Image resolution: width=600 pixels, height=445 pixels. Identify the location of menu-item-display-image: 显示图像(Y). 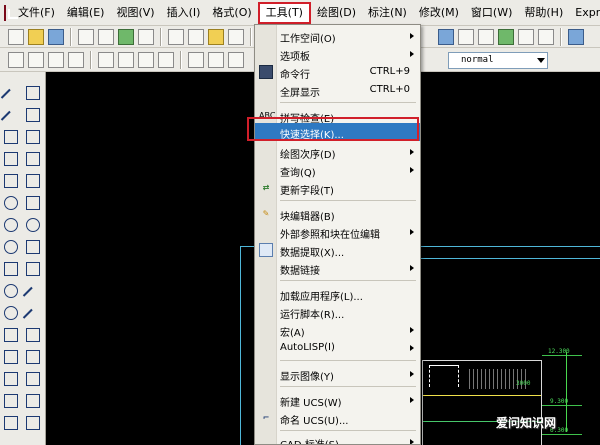
(337, 374).